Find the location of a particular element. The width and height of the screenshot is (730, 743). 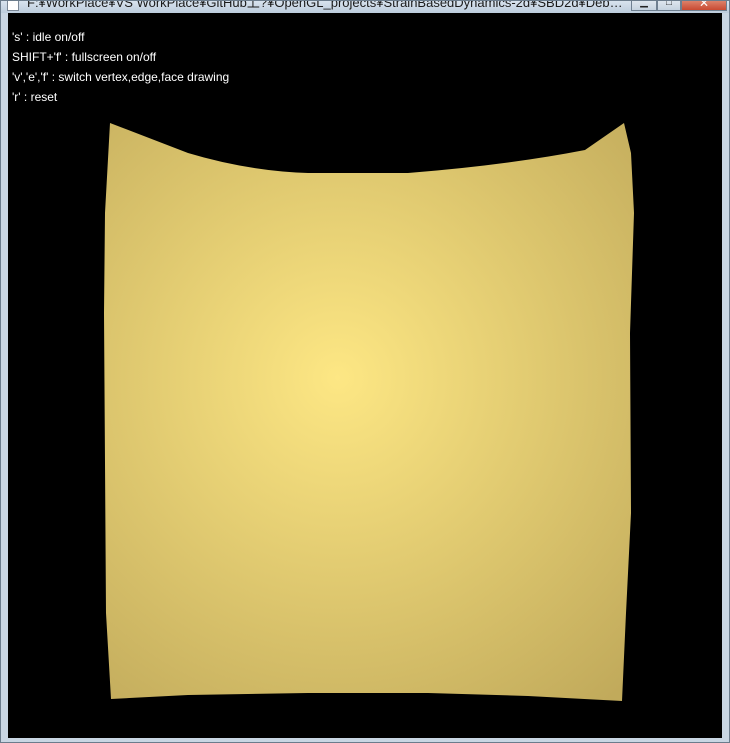

close-button: ✕ is located at coordinates (704, 6).